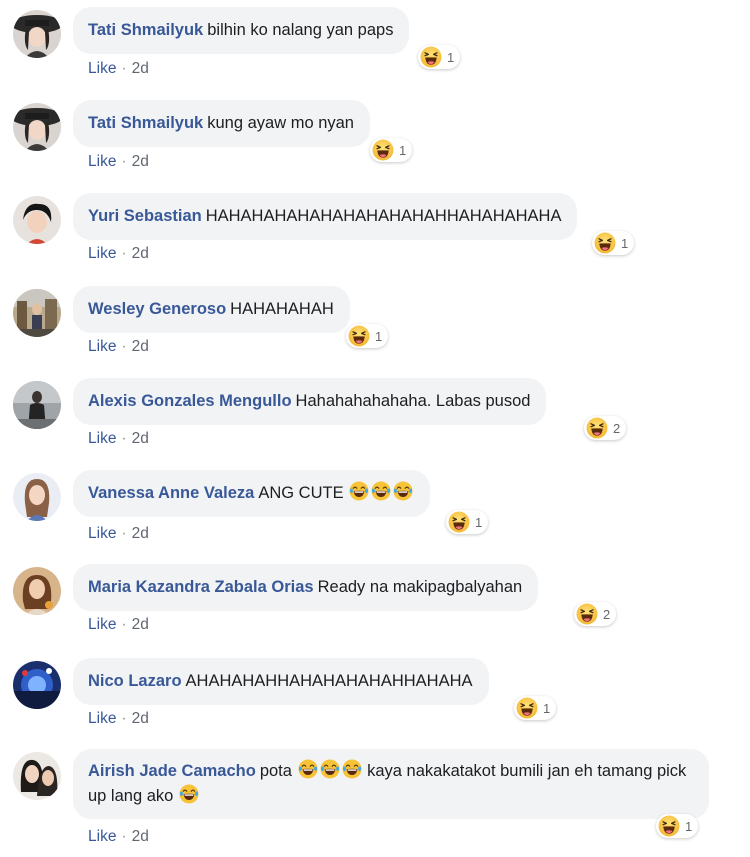 The width and height of the screenshot is (750, 857). I want to click on comment-bubble: Tati Shmailyuk kung ayaw mo nyan, so click(221, 123).